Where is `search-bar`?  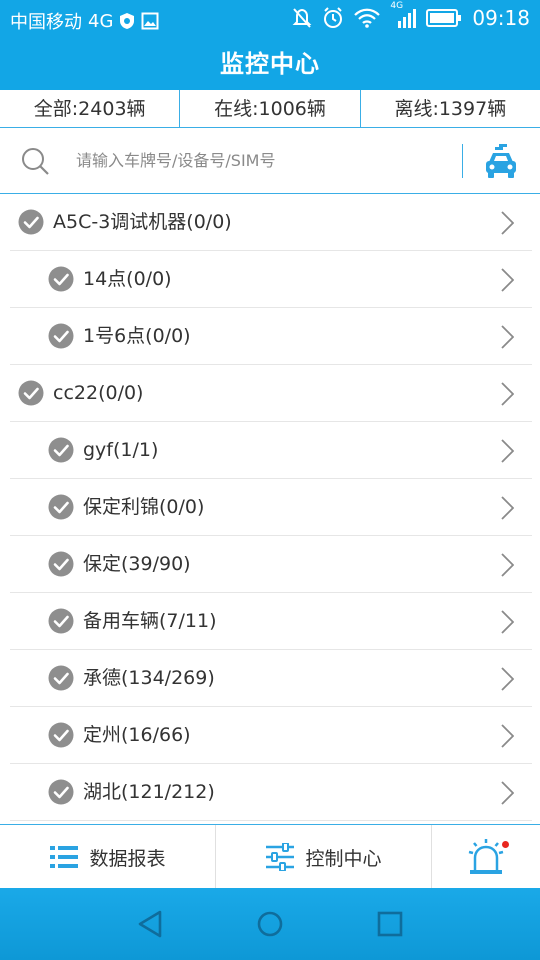 search-bar is located at coordinates (270, 161).